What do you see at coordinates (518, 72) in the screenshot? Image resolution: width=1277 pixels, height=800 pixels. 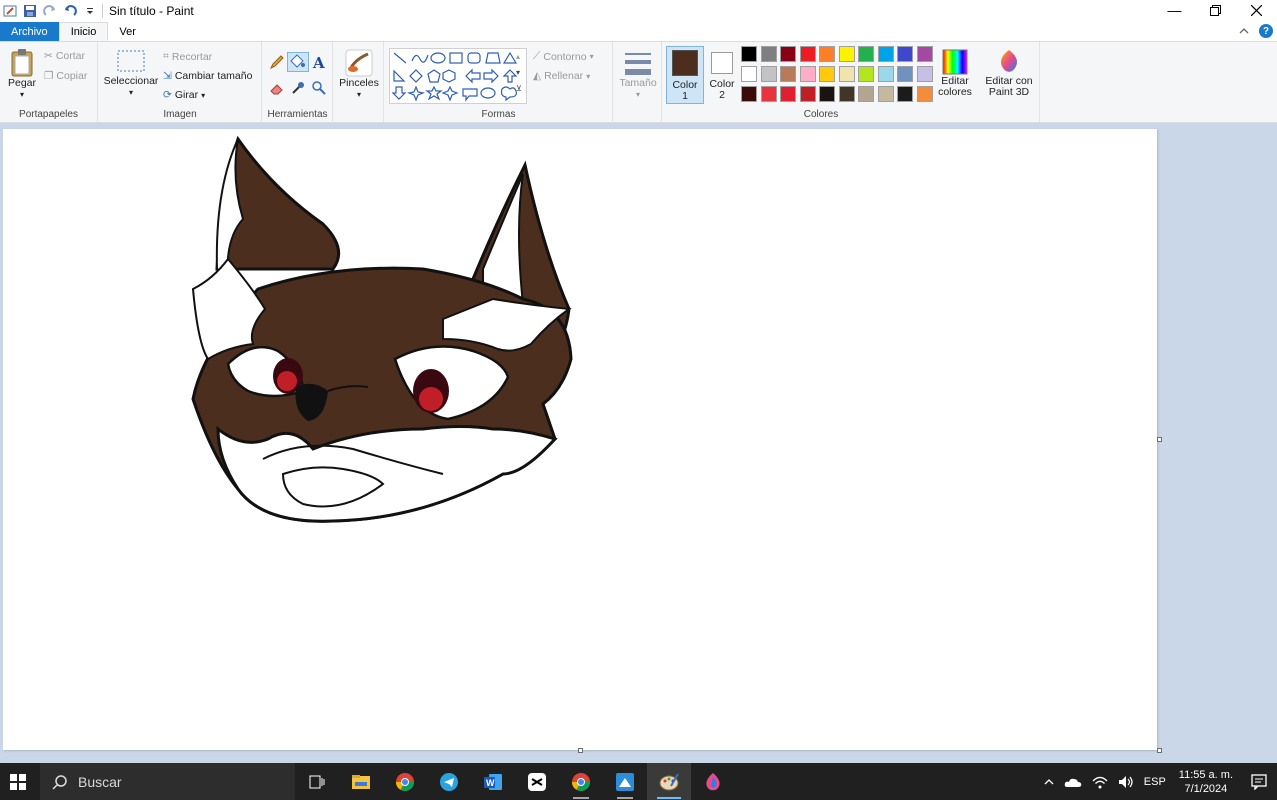 I see `shapes-scroll-down-icon: ▾` at bounding box center [518, 72].